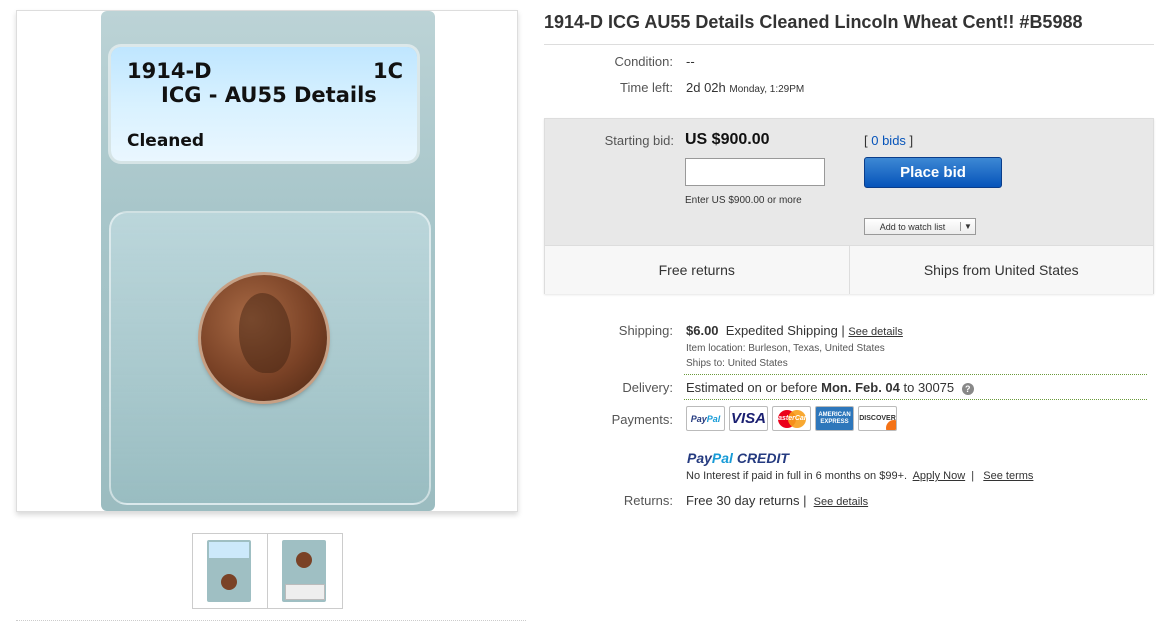 This screenshot has width=1164, height=629. What do you see at coordinates (737, 363) in the screenshot?
I see `ships-to: Ships to: United States` at bounding box center [737, 363].